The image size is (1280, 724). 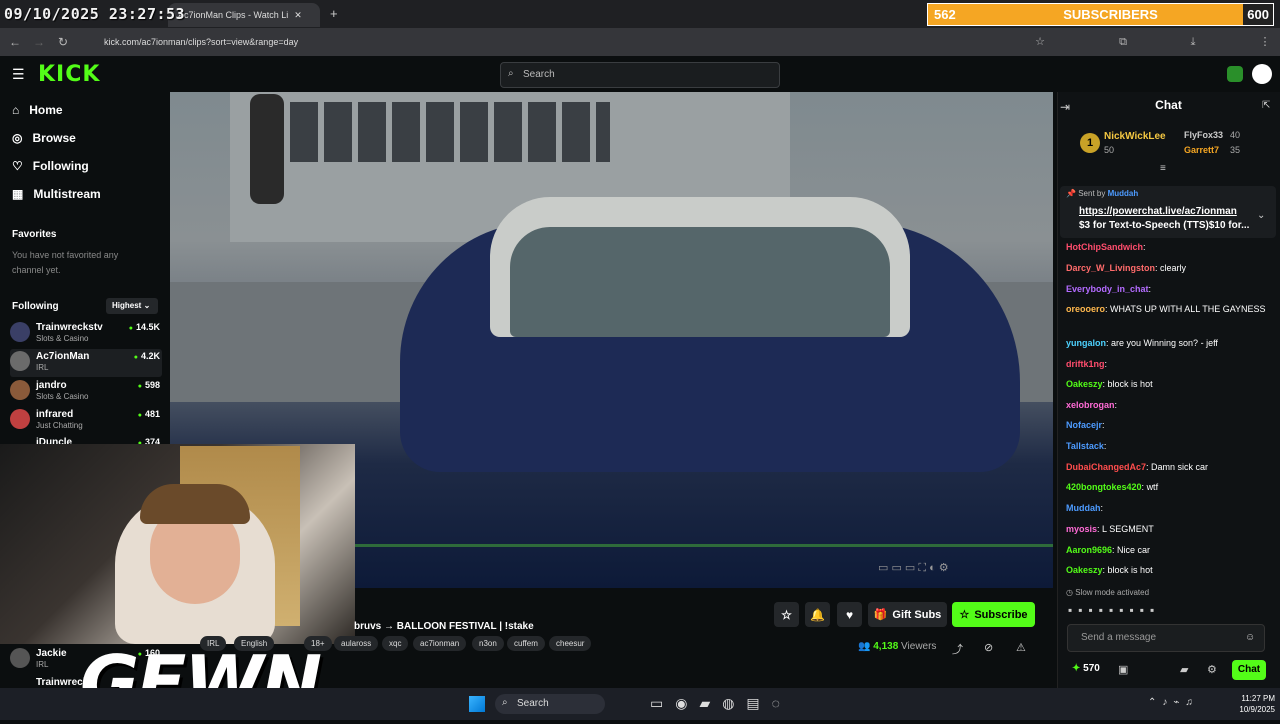 What do you see at coordinates (56, 194) in the screenshot?
I see `sidebar-item-multistream: ▦ Multistream` at bounding box center [56, 194].